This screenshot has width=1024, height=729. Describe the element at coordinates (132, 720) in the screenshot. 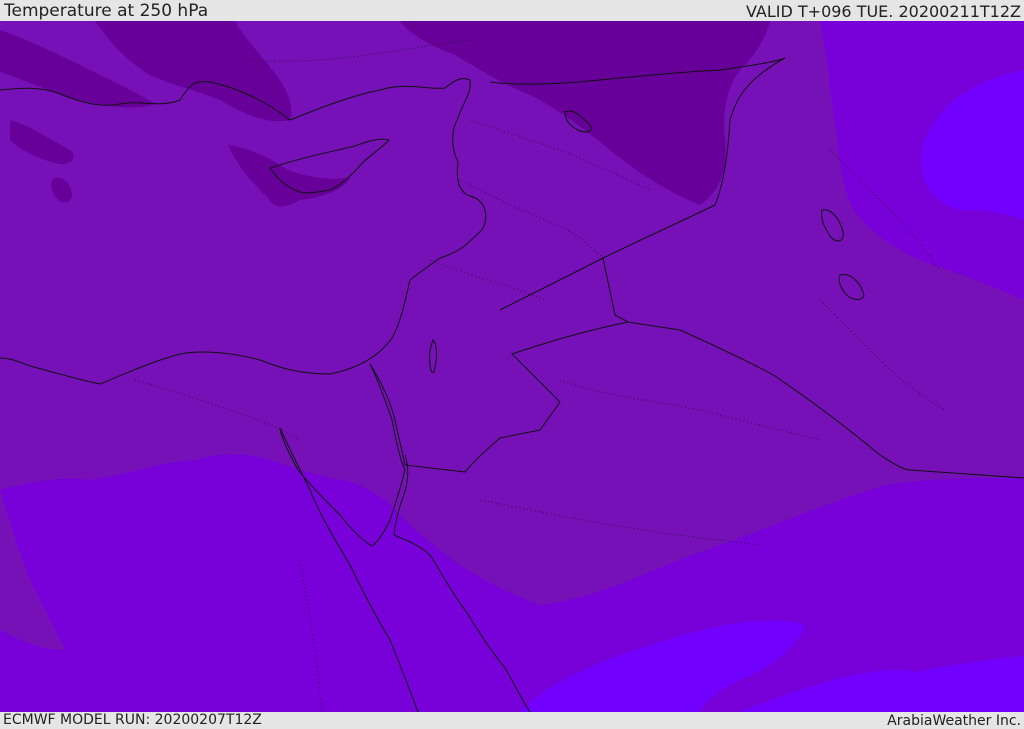

I see `model-run-label: ECMWF MODEL RUN: 20200207T12Z` at that location.